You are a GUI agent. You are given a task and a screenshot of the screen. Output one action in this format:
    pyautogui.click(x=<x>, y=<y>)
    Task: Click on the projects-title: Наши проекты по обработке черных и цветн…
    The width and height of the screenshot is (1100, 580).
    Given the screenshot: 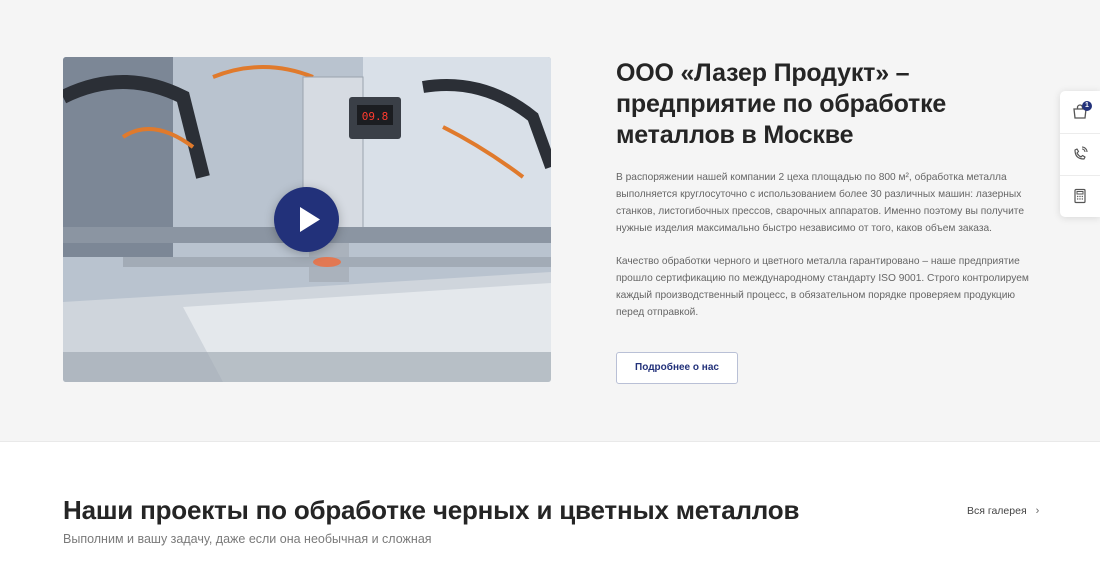 What is the action you would take?
    pyautogui.click(x=431, y=510)
    